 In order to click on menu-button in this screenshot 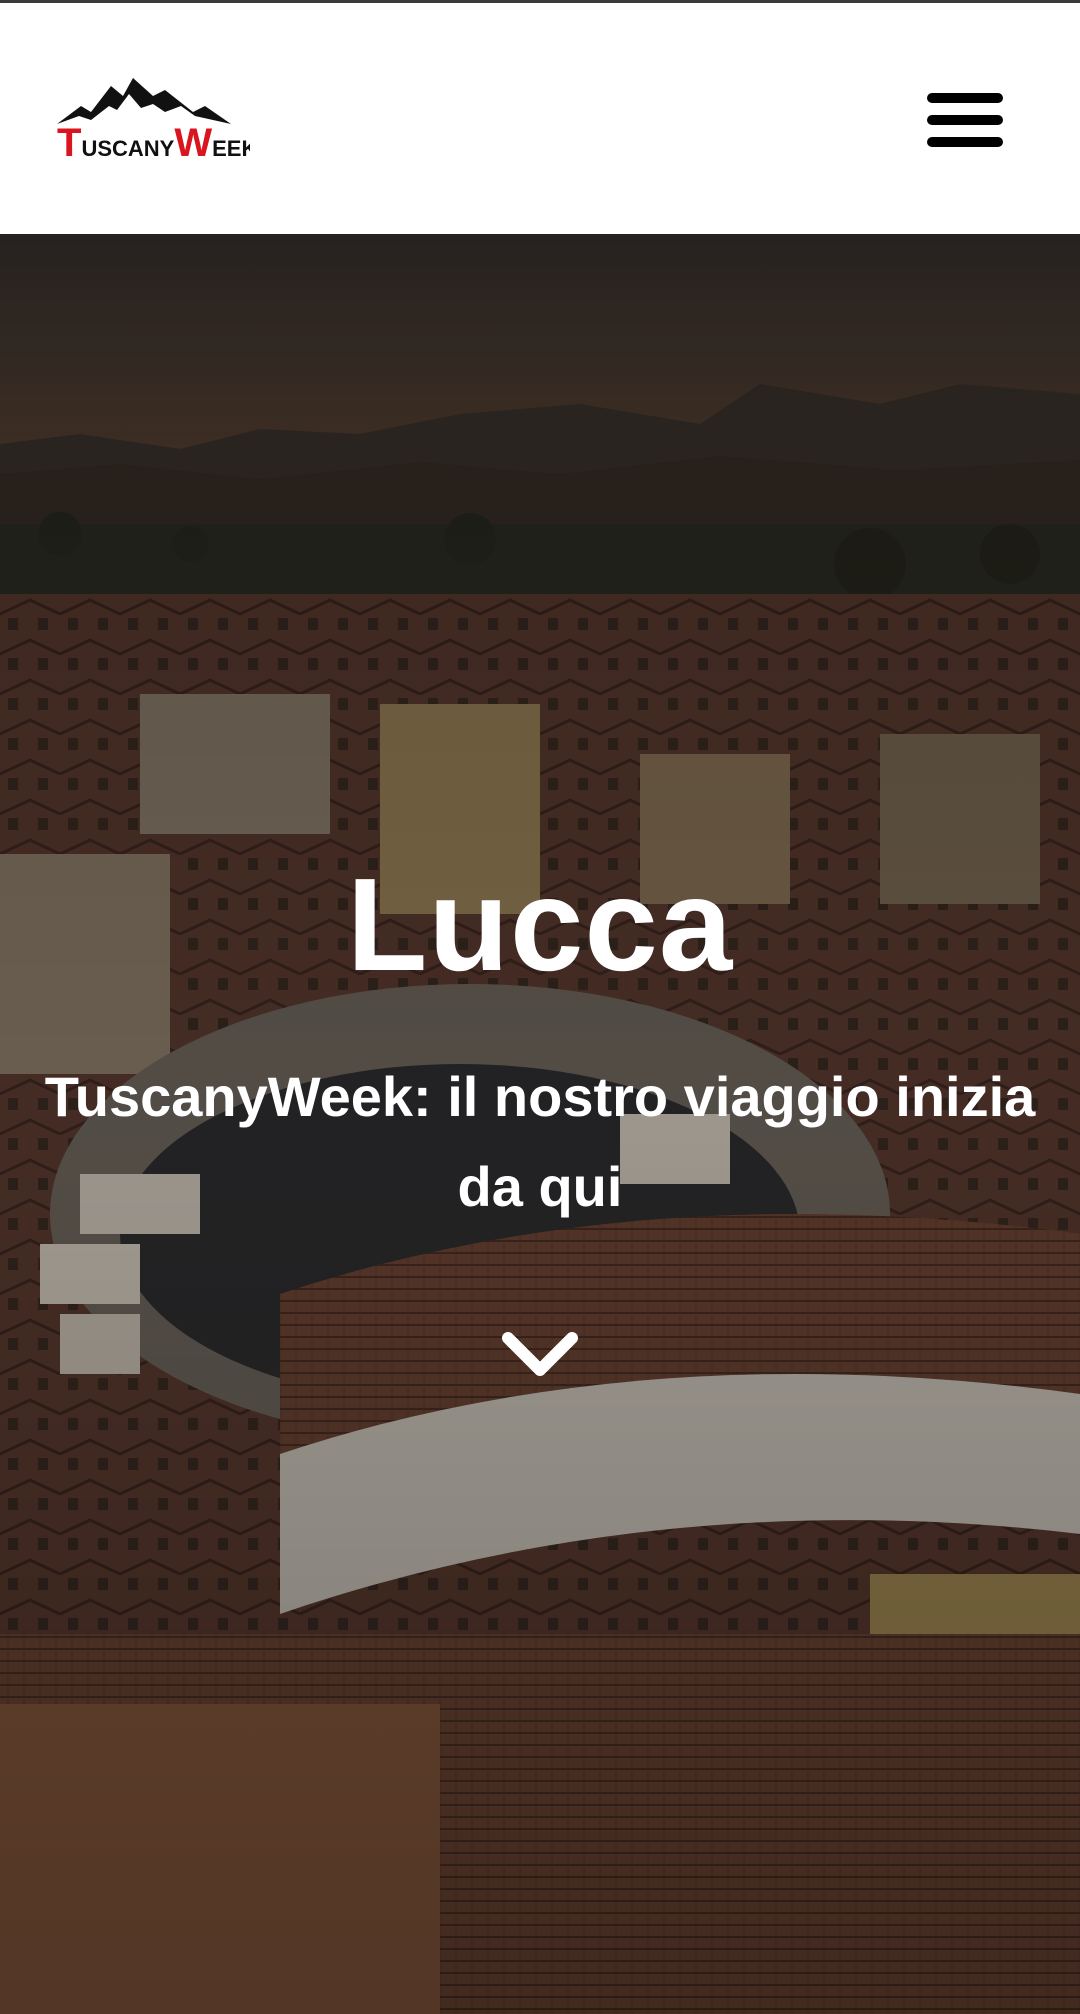, I will do `click(965, 120)`.